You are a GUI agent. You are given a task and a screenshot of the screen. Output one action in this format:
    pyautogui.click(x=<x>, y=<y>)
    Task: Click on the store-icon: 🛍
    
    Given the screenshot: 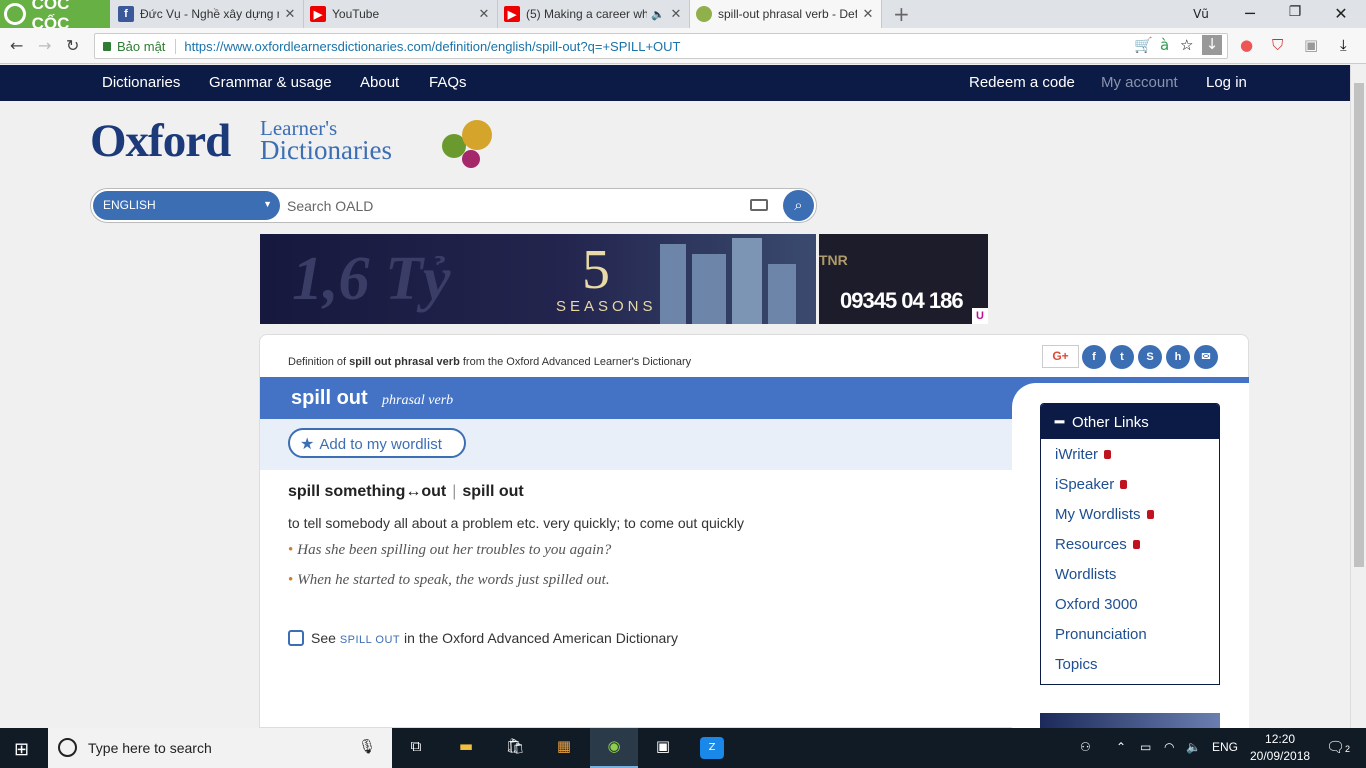 What is the action you would take?
    pyautogui.click(x=515, y=748)
    